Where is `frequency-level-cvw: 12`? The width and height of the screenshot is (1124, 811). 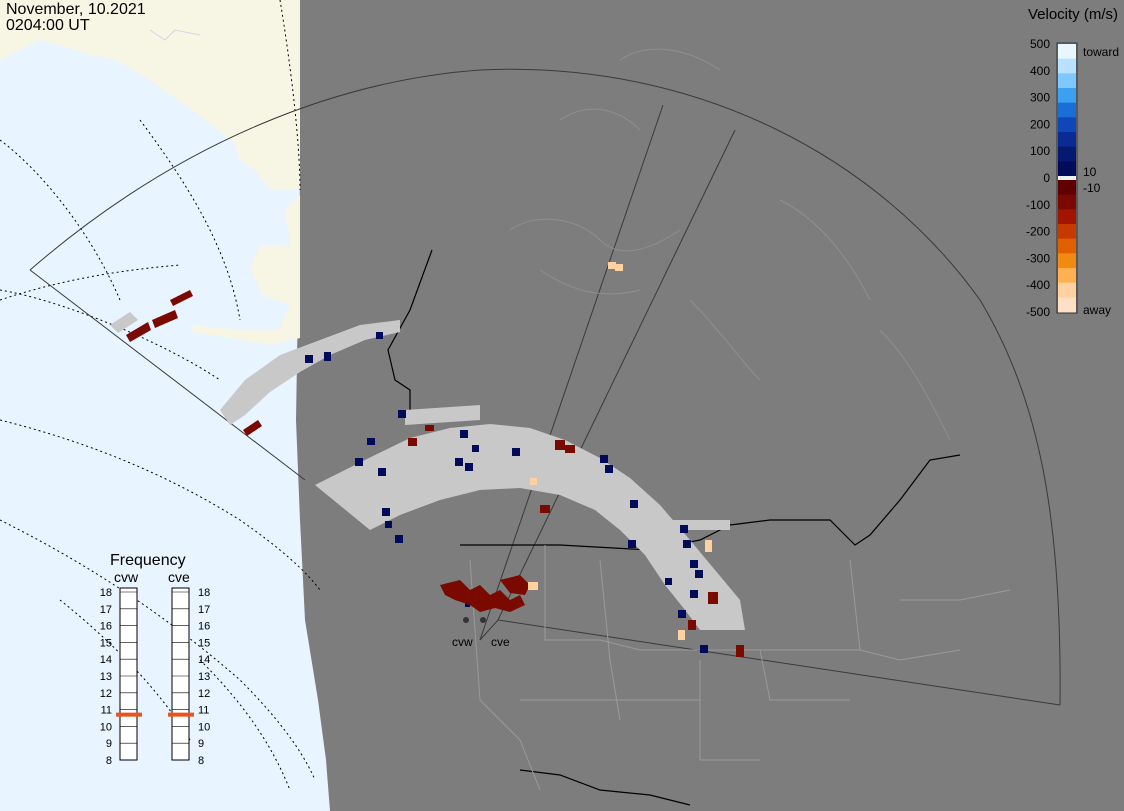 frequency-level-cvw: 12 is located at coordinates (106, 694).